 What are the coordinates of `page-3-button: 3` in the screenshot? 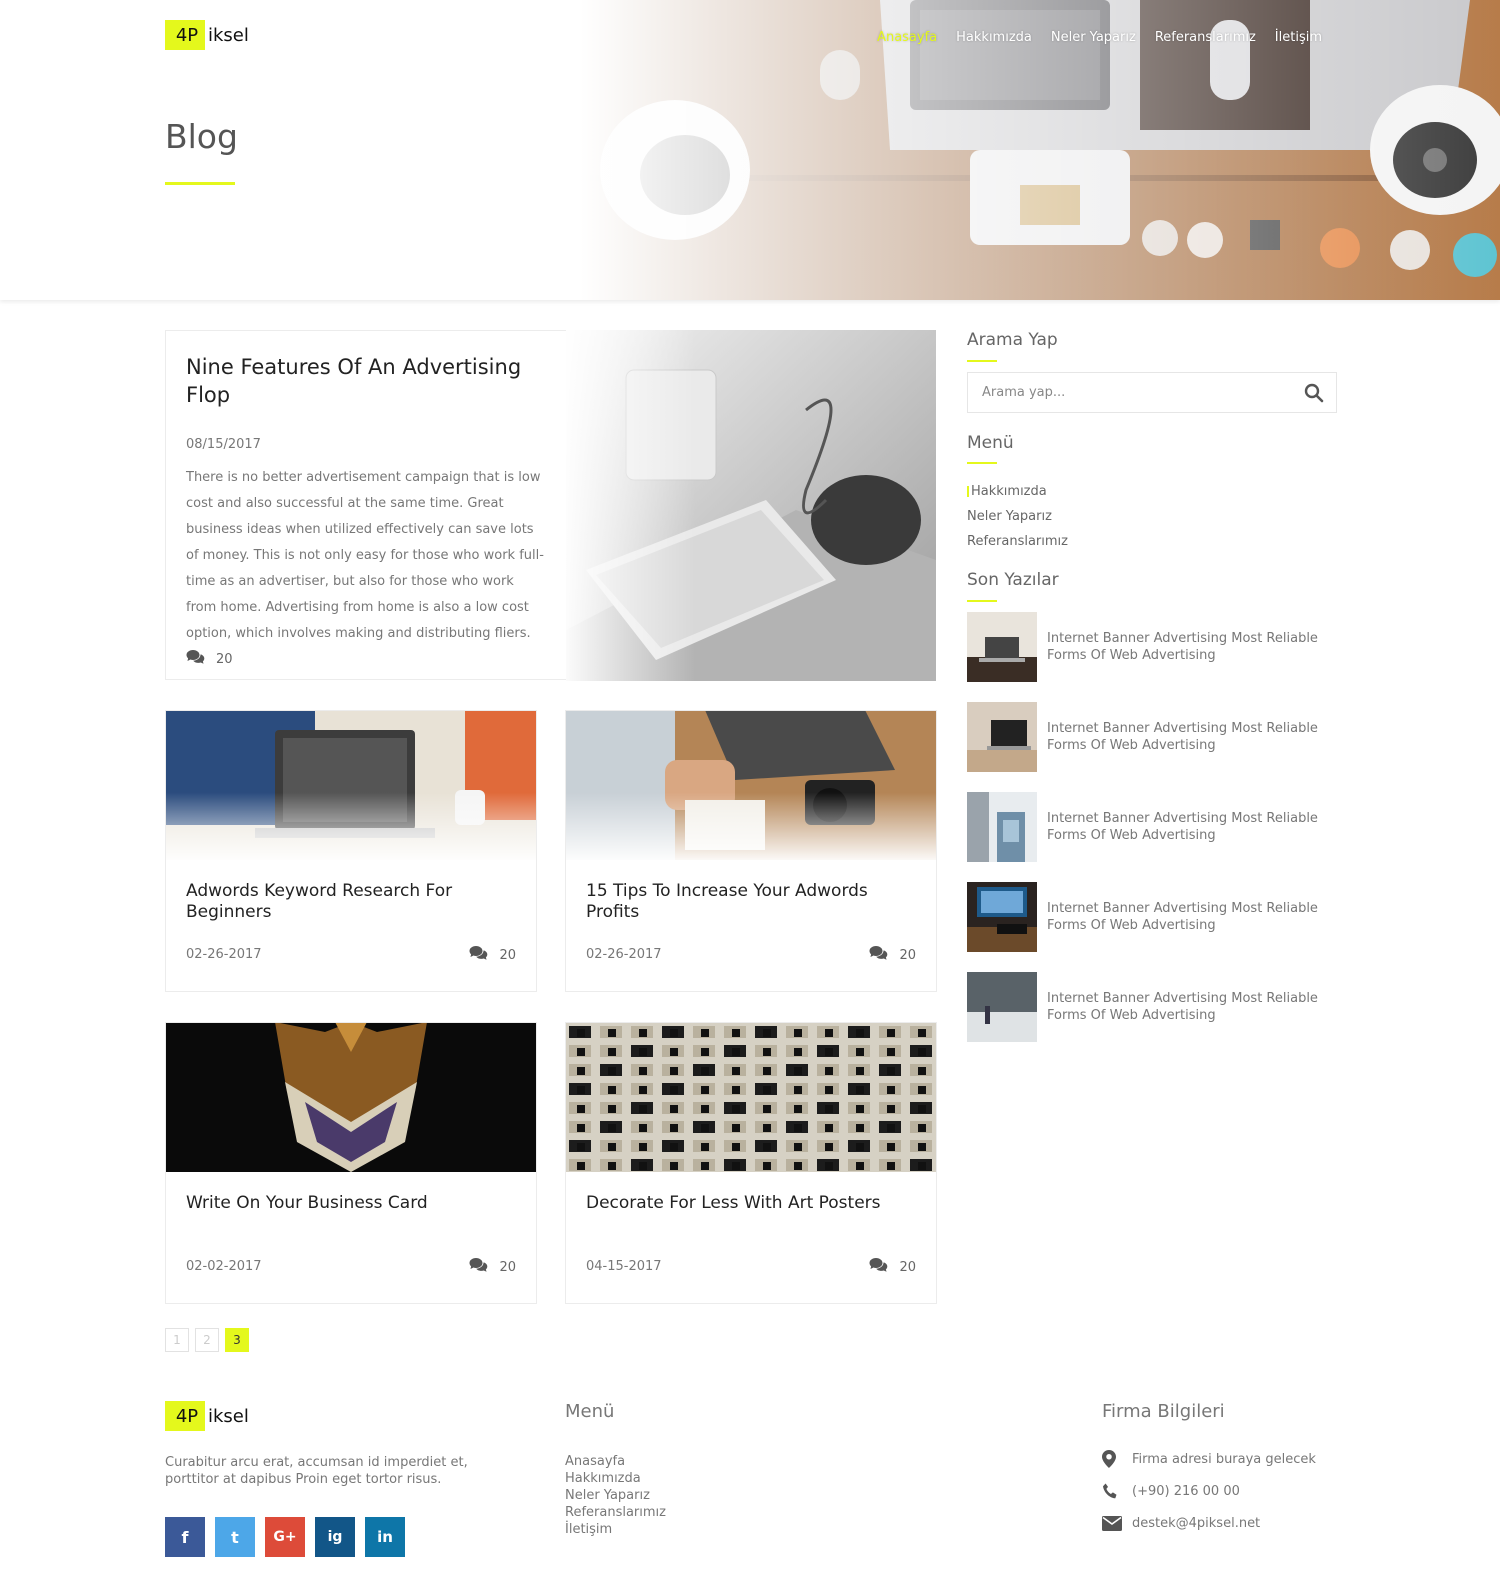 It's located at (237, 1340).